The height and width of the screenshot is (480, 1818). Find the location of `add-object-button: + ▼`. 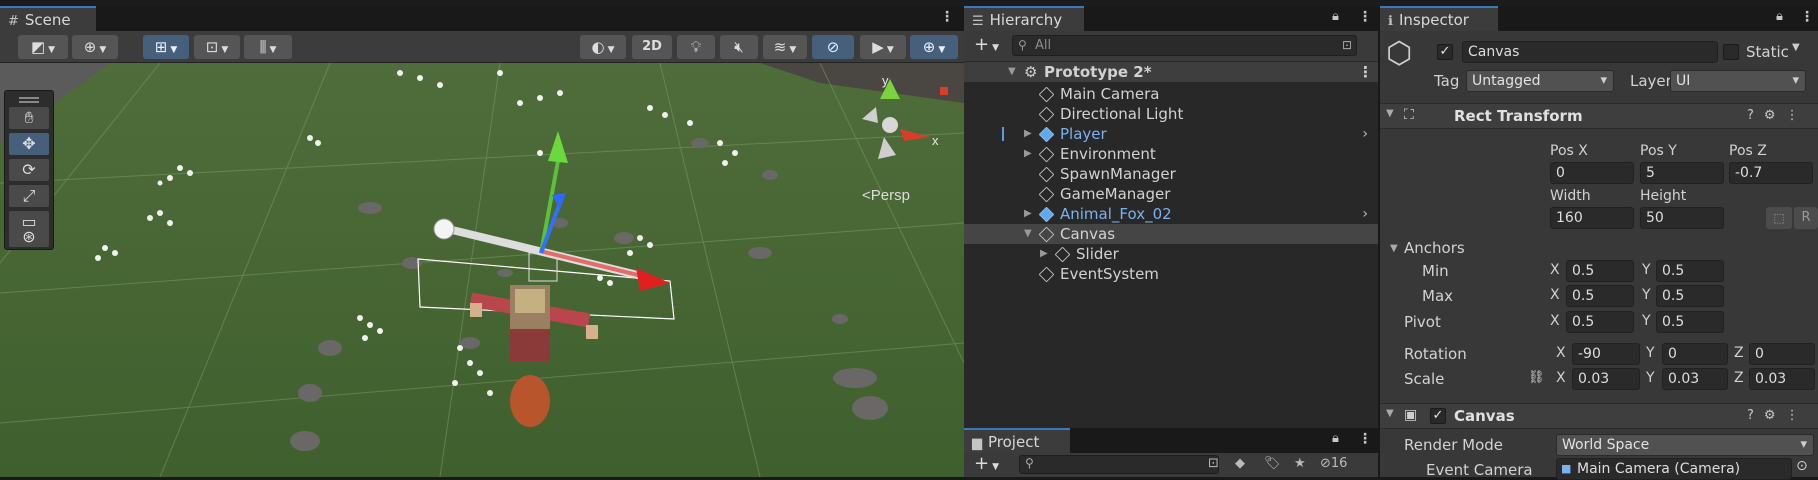

add-object-button: + ▼ is located at coordinates (986, 44).